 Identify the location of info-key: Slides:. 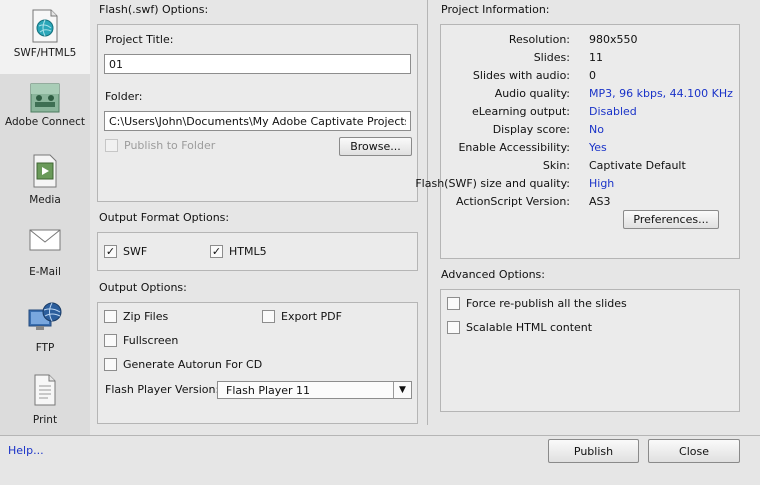
(551, 57).